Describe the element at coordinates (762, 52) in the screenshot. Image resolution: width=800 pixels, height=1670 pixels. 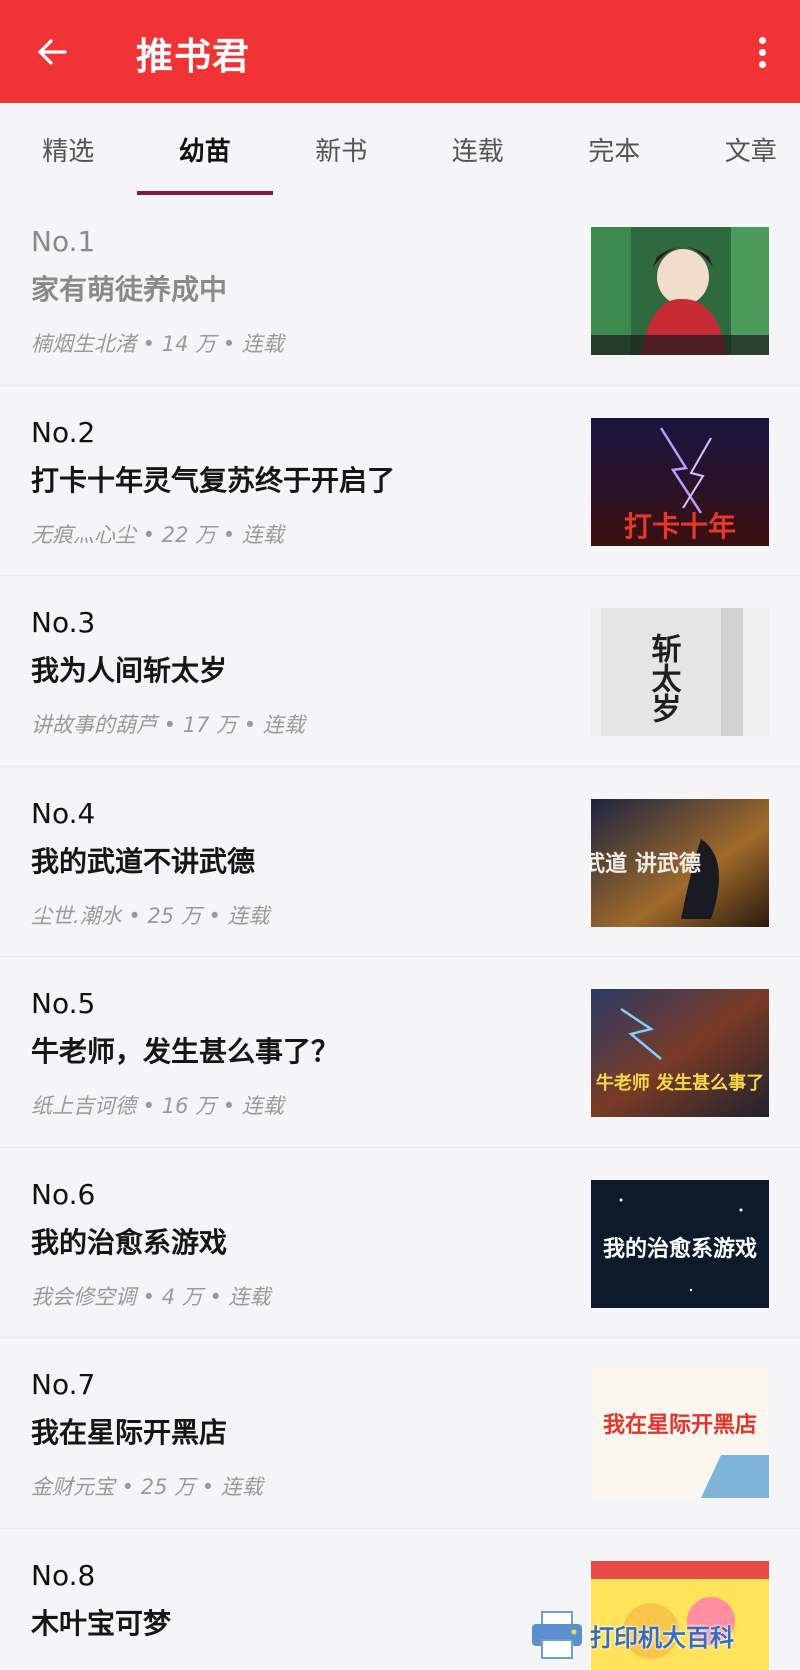
I see `more-options-icon` at that location.